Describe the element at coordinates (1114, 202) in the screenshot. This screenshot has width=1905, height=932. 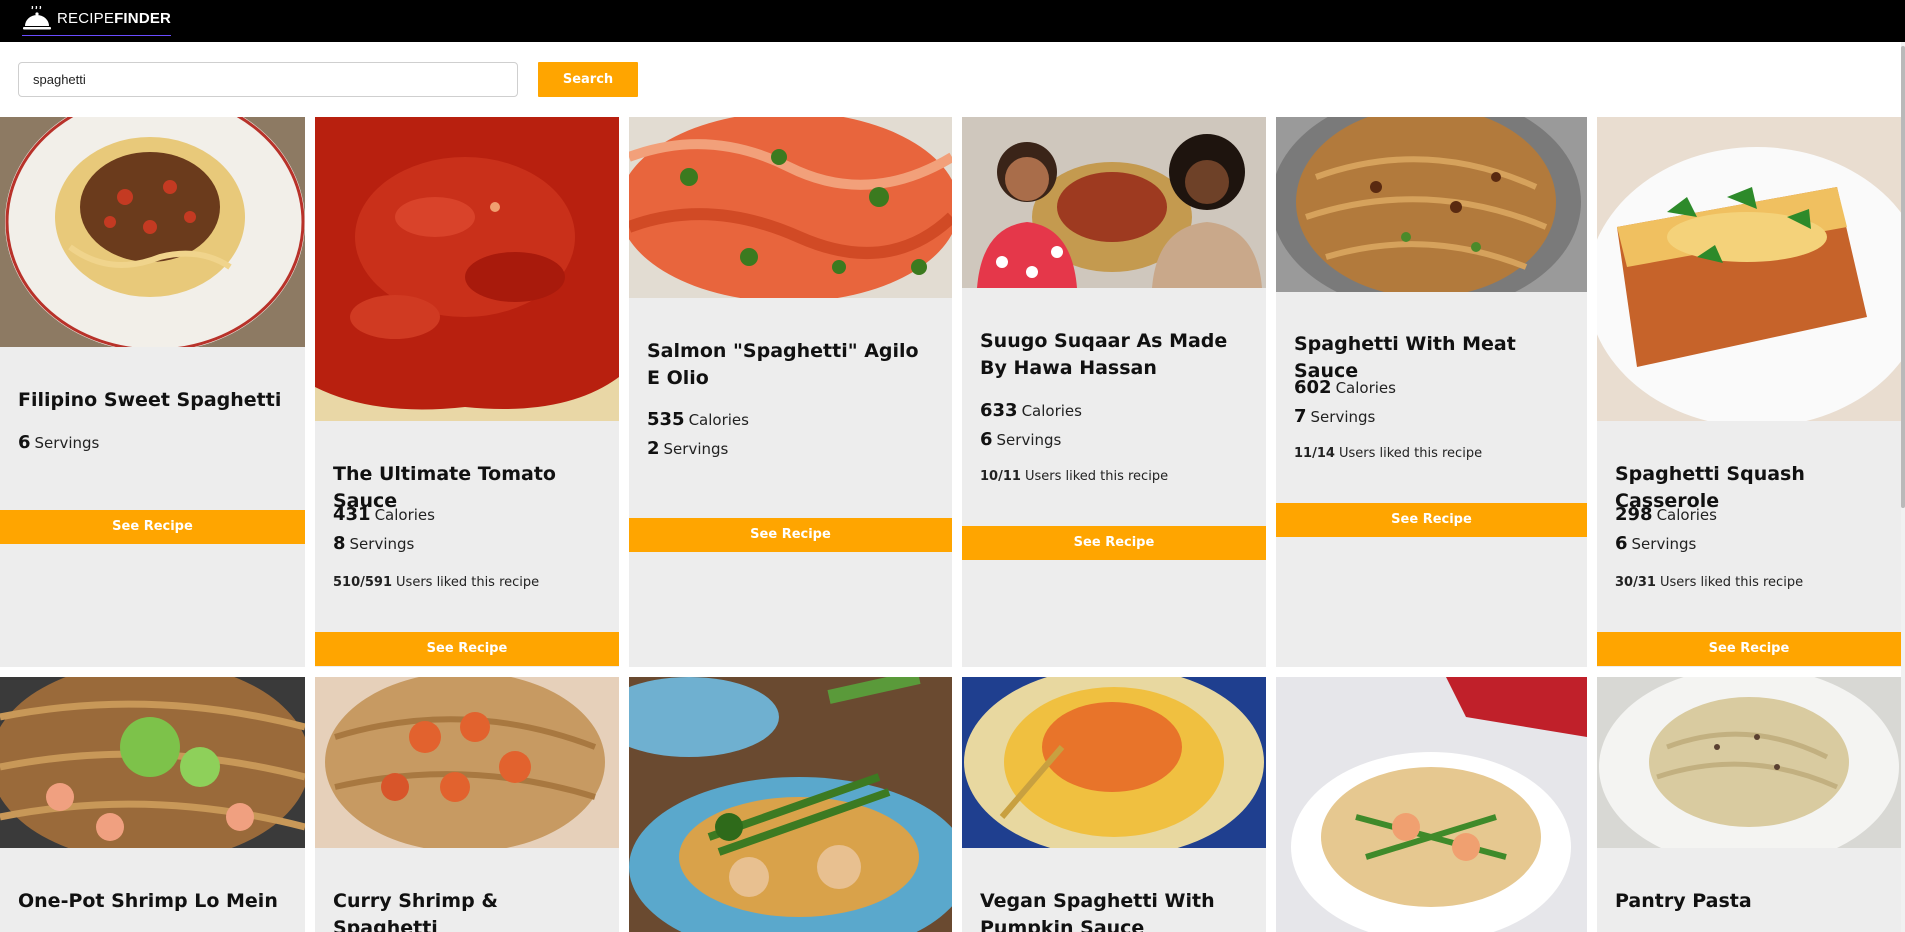
I see `people-pasta-photo` at that location.